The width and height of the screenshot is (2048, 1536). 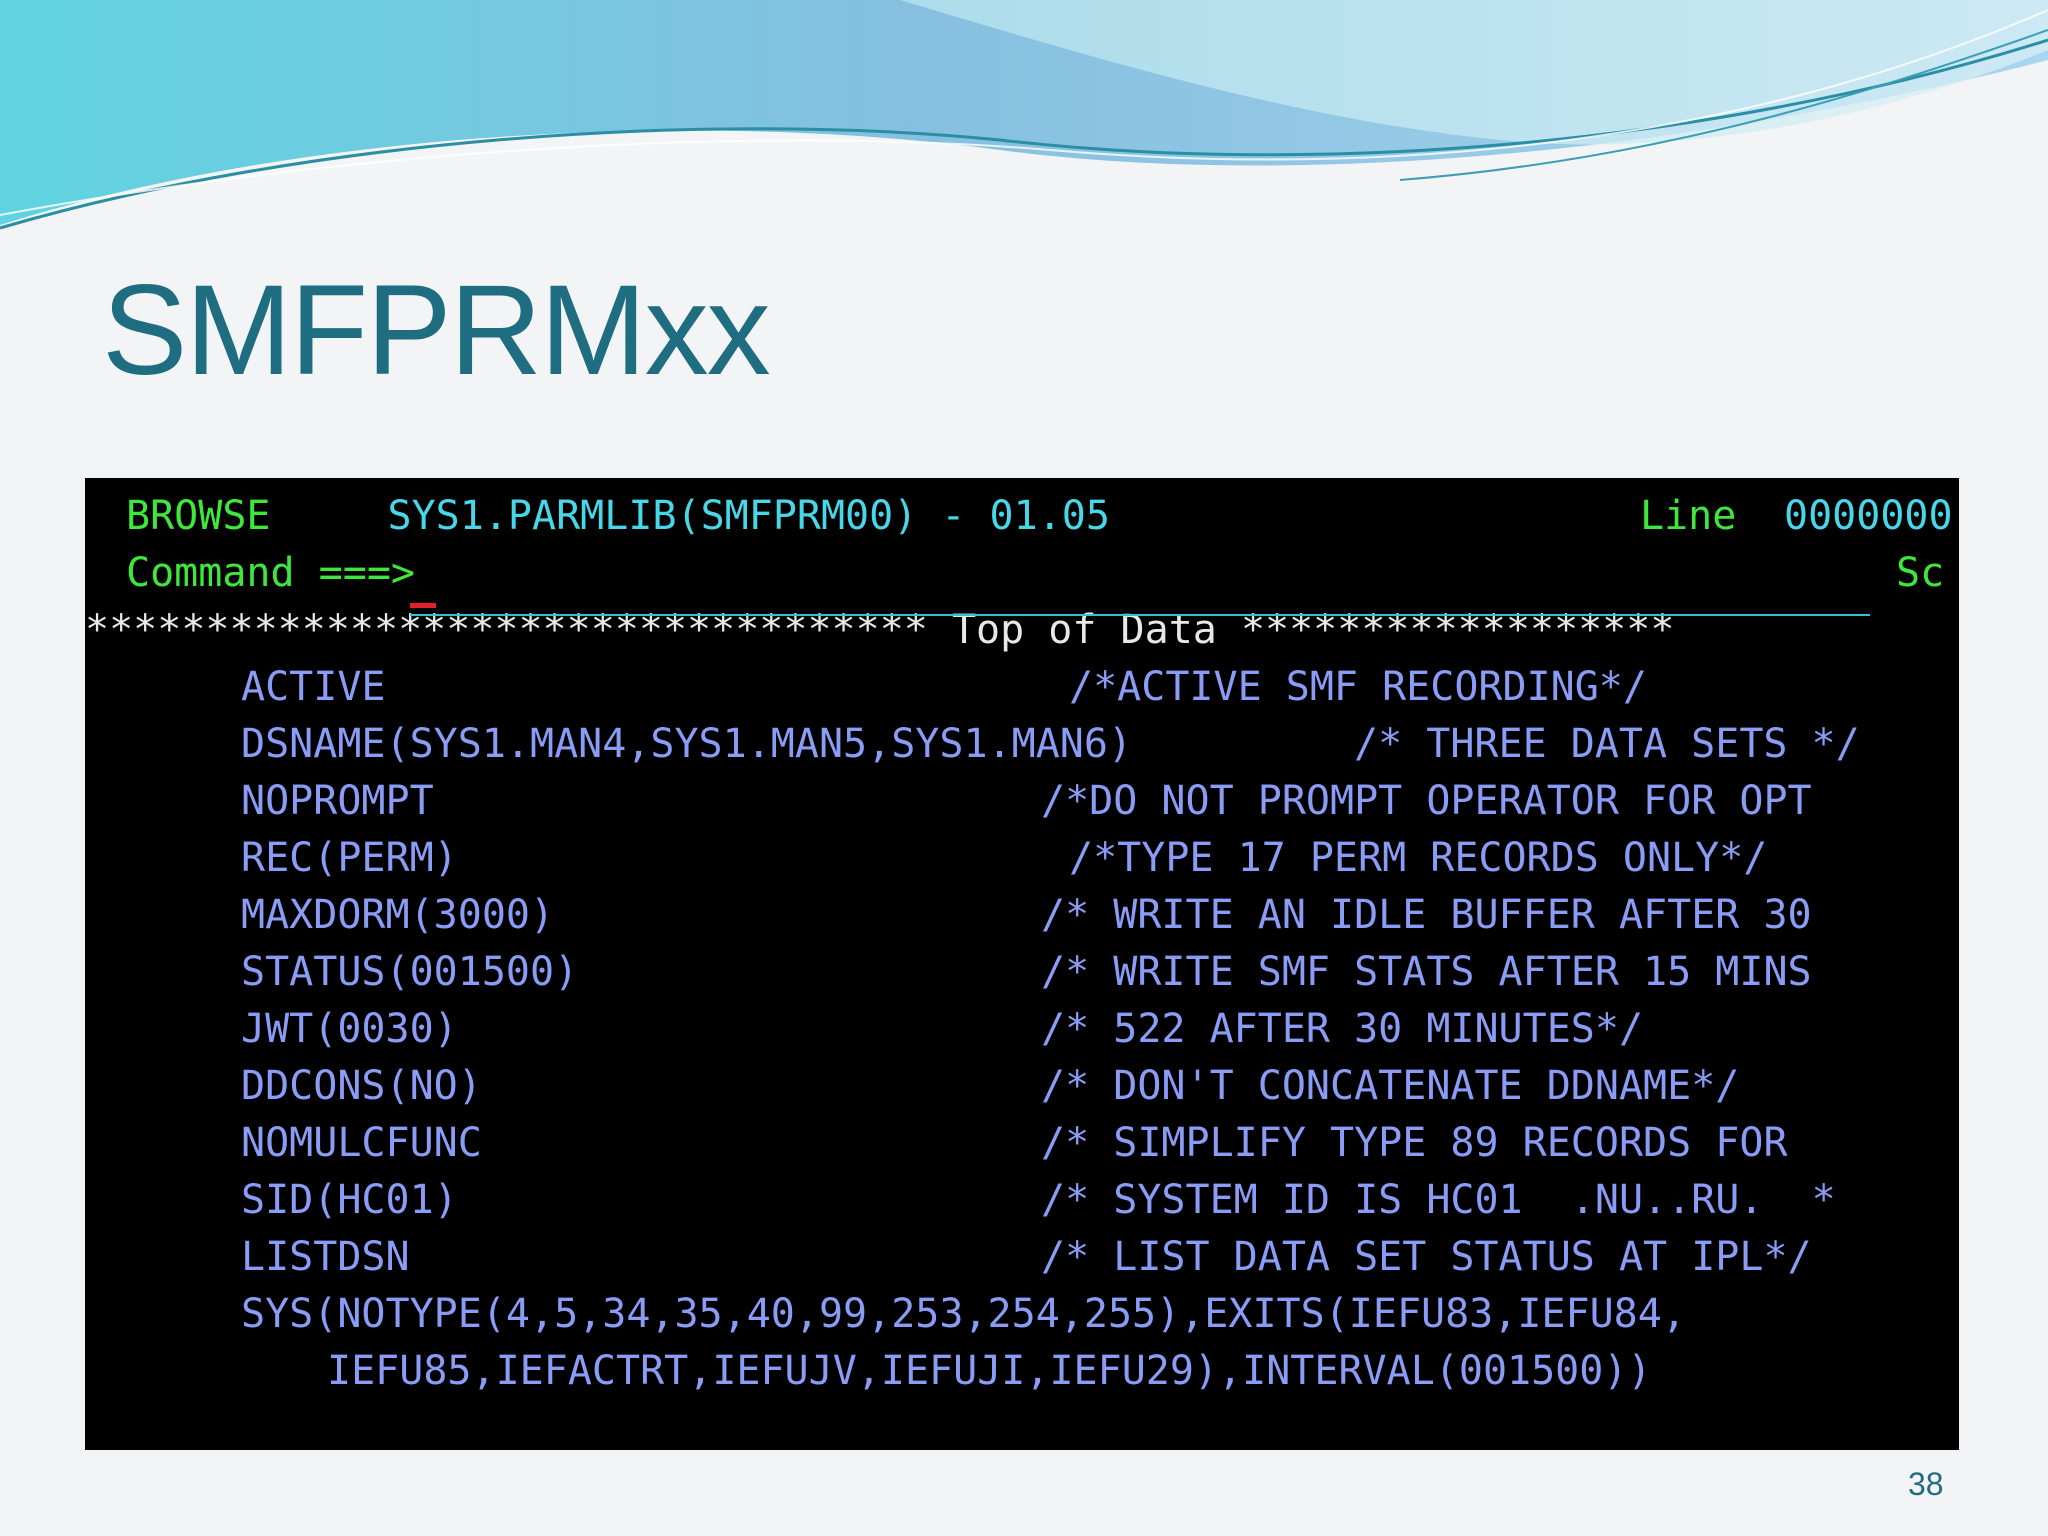 I want to click on slide-page-number: 38, so click(x=1926, y=1484).